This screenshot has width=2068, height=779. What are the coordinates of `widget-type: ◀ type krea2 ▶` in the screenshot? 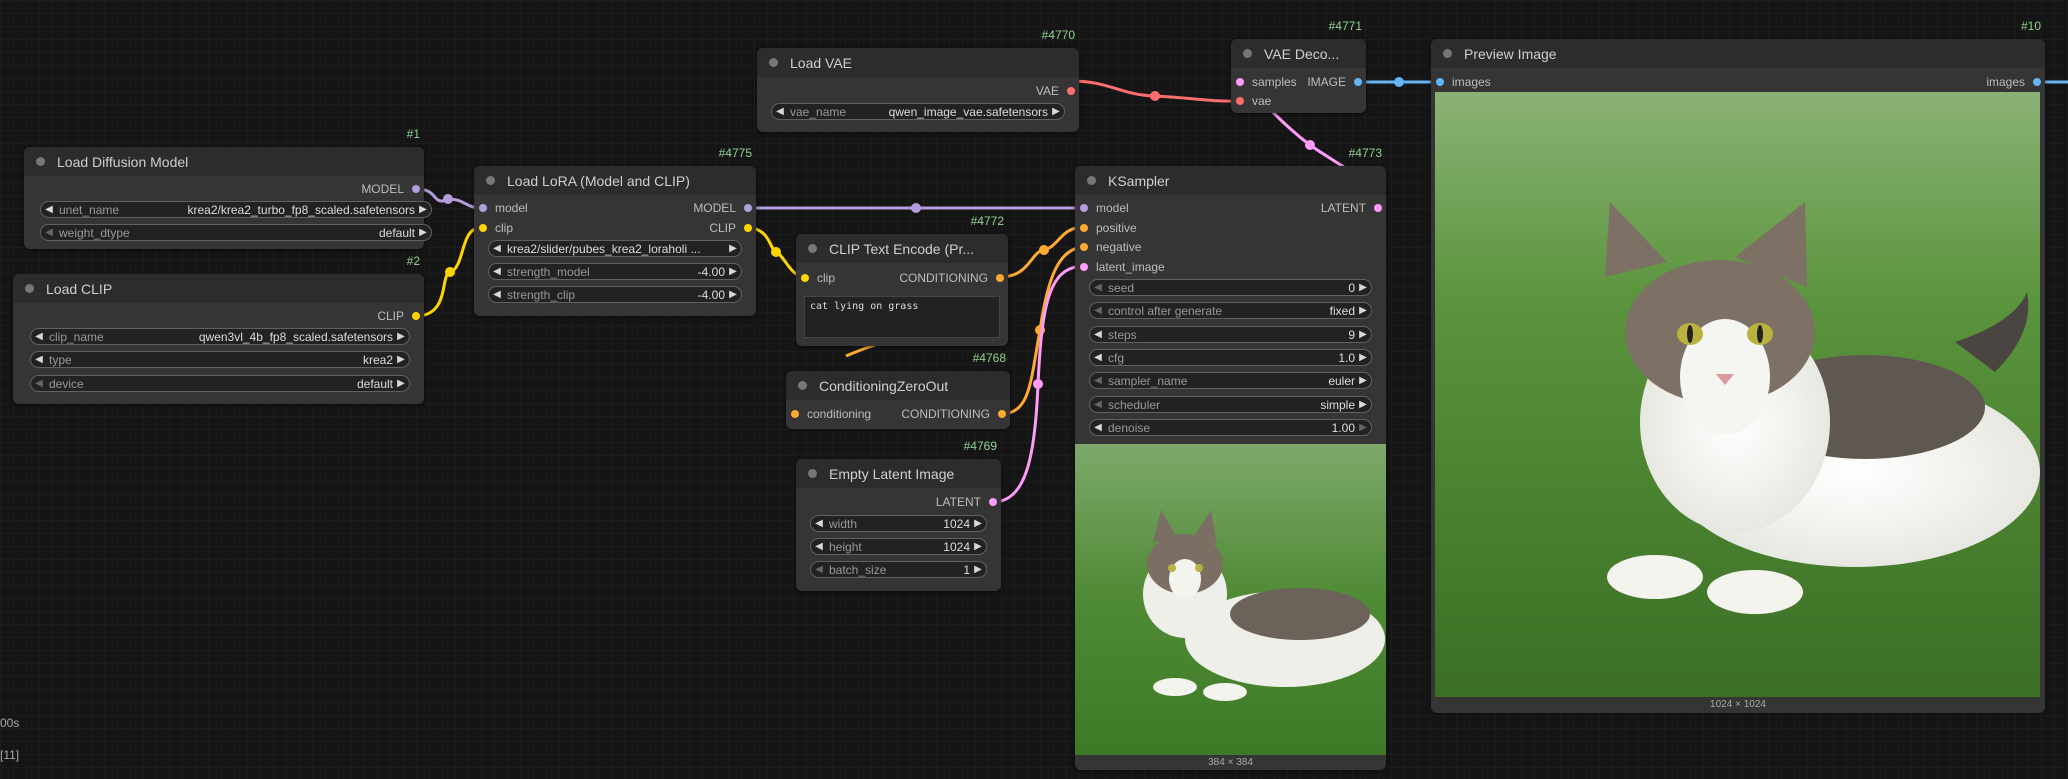 It's located at (220, 359).